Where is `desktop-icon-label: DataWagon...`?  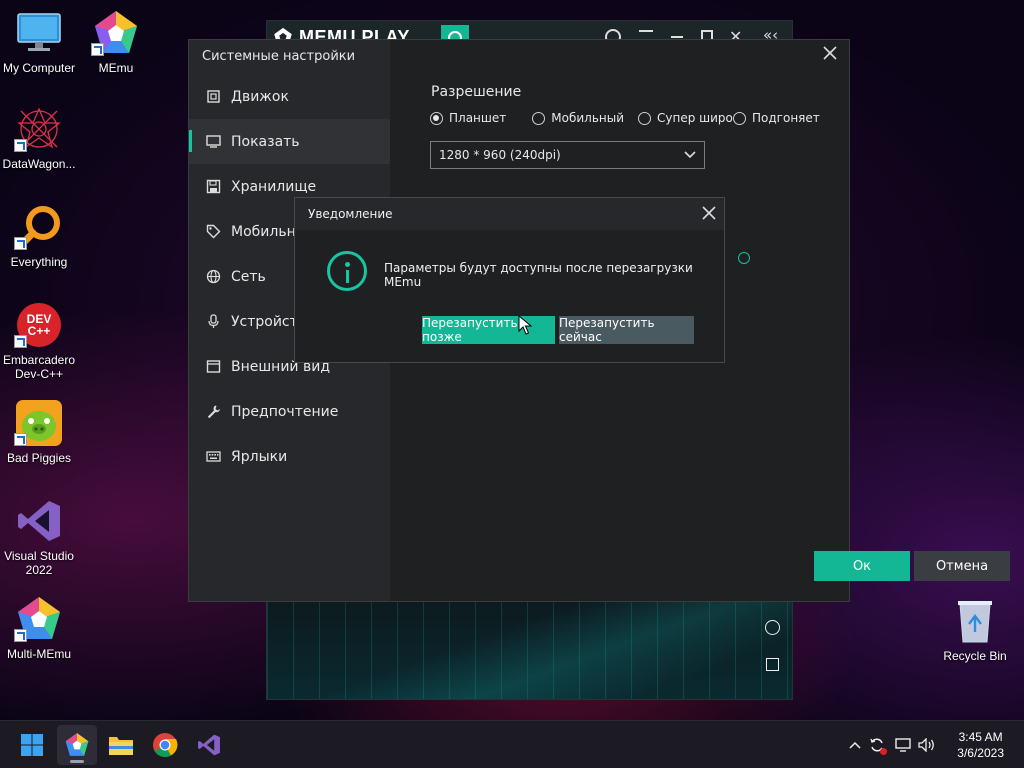 desktop-icon-label: DataWagon... is located at coordinates (39, 164).